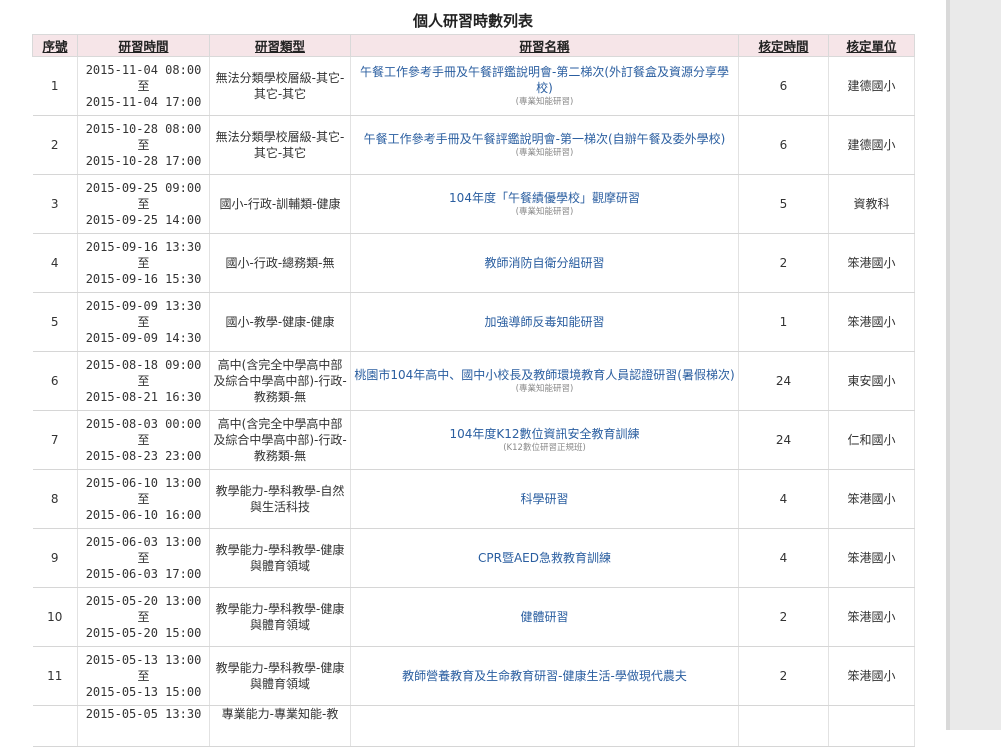 Image resolution: width=1001 pixels, height=747 pixels. What do you see at coordinates (143, 70) in the screenshot?
I see `time-start: 2015-11-04 08:00` at bounding box center [143, 70].